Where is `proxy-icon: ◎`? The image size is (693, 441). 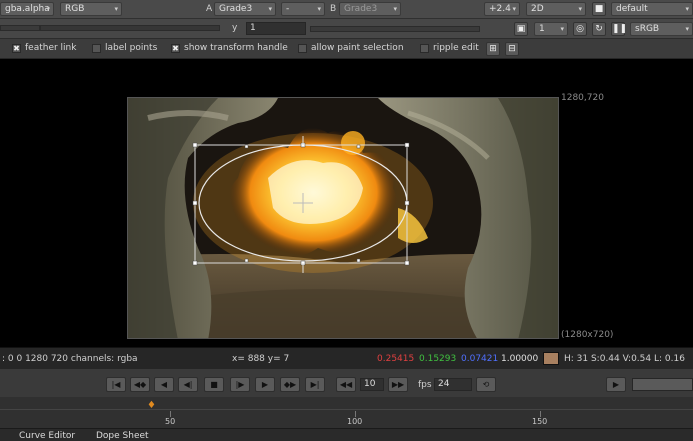 proxy-icon: ◎ is located at coordinates (580, 29).